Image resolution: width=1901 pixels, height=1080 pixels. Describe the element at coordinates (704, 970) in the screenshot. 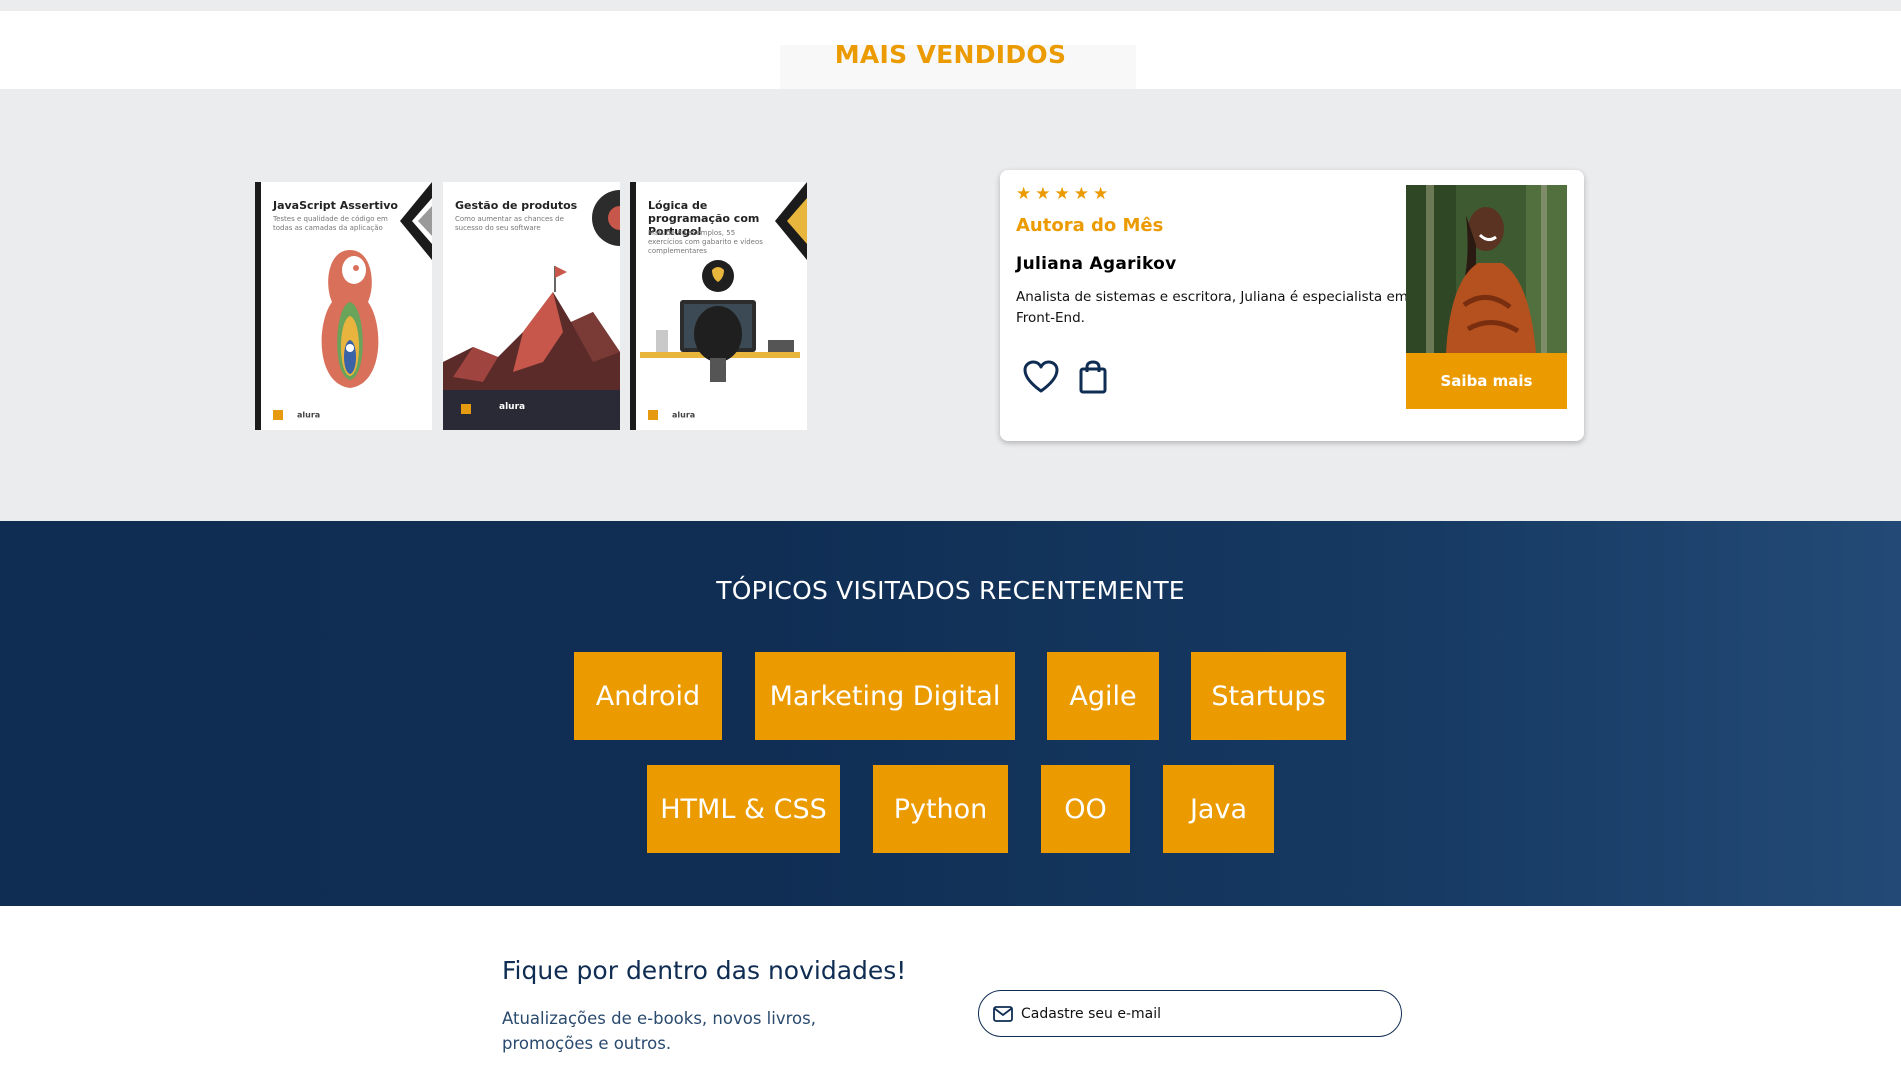

I see `newsletter-title: Fique por dentro das novidades!` at that location.